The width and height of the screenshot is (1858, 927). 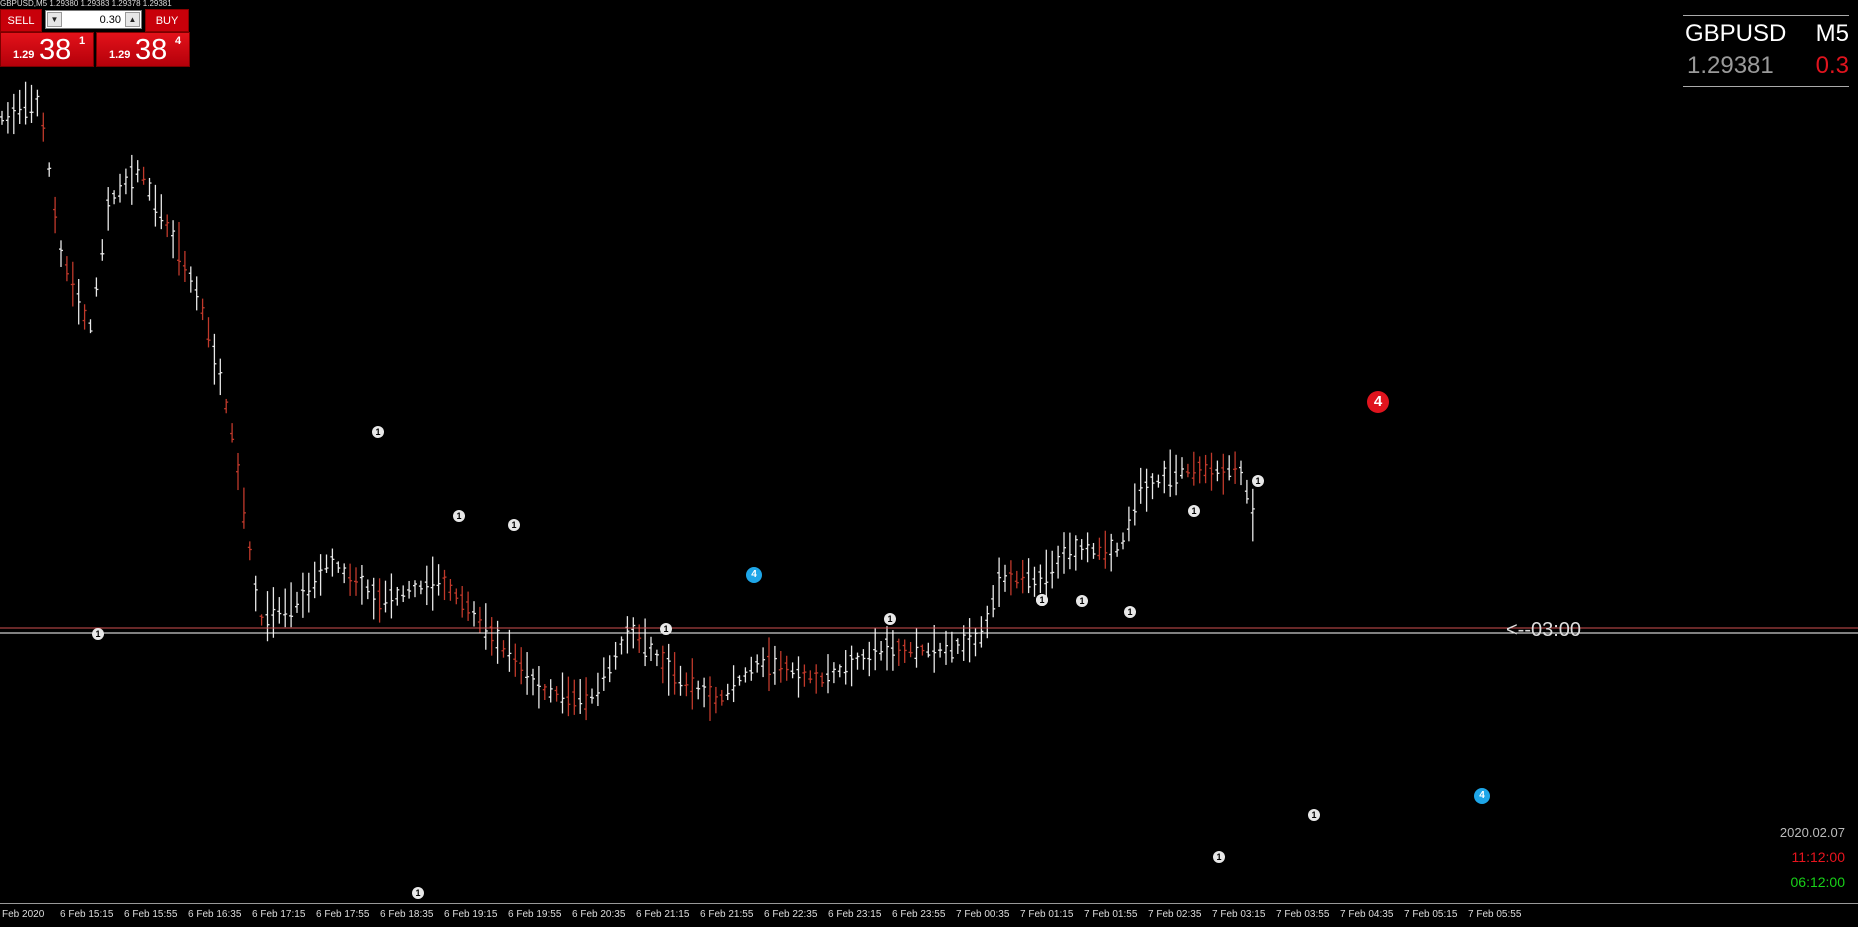 I want to click on lot-increase-icon: ▲, so click(x=132, y=19).